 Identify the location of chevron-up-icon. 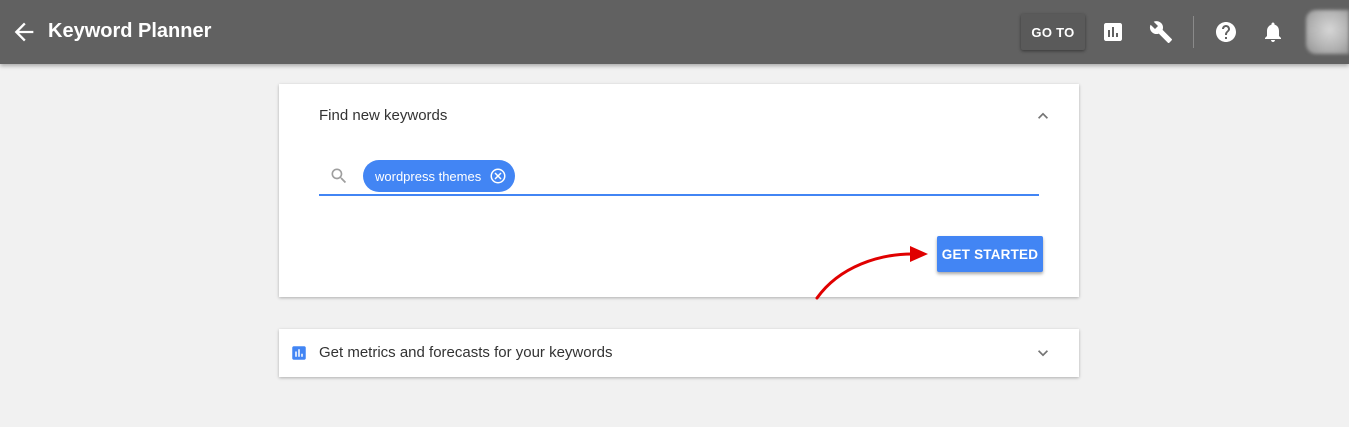
(1043, 116).